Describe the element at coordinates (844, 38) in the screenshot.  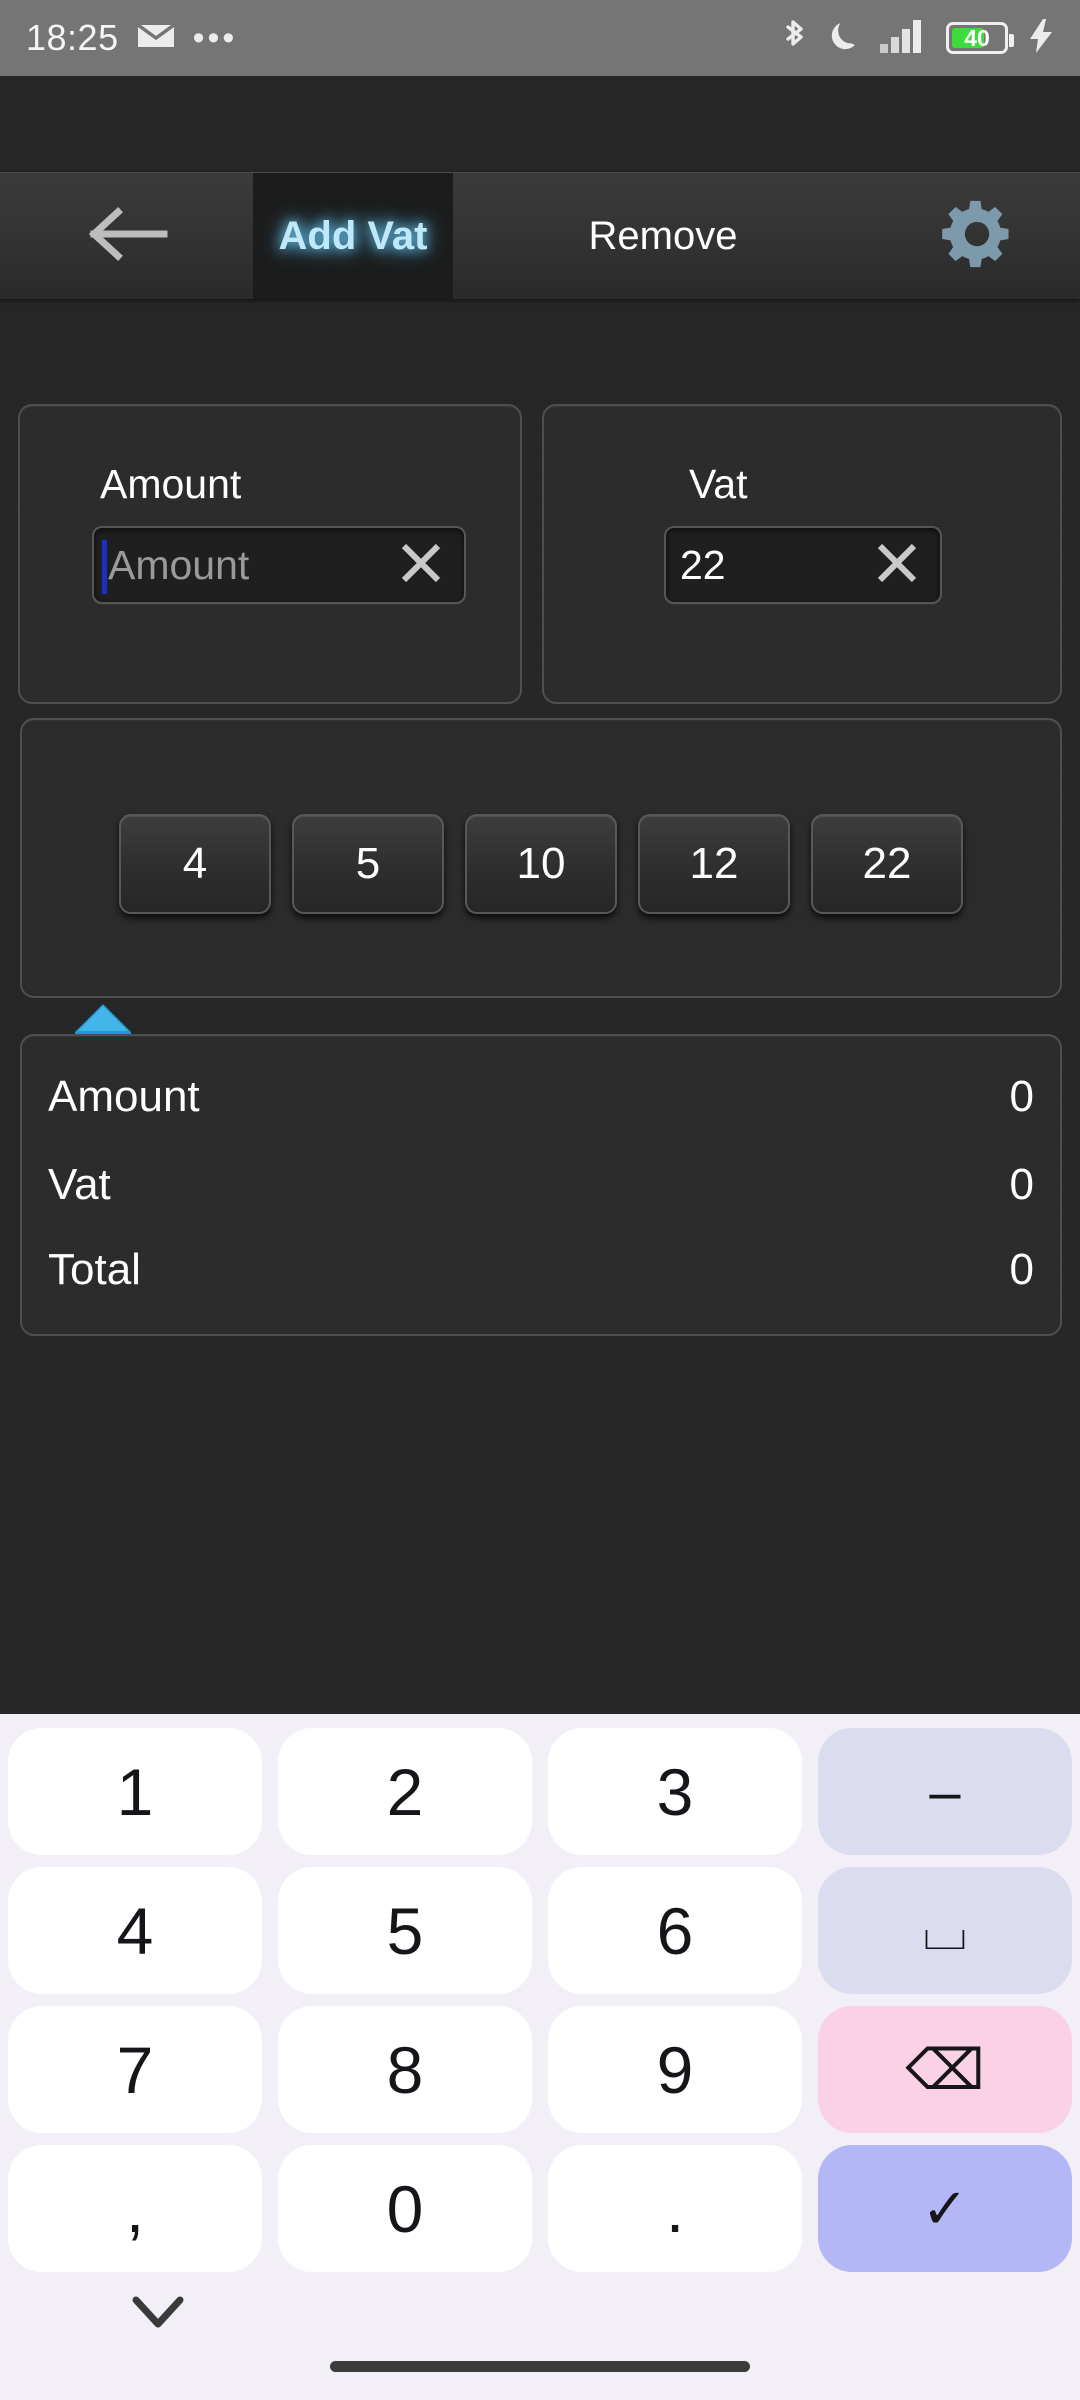
I see `moon-icon` at that location.